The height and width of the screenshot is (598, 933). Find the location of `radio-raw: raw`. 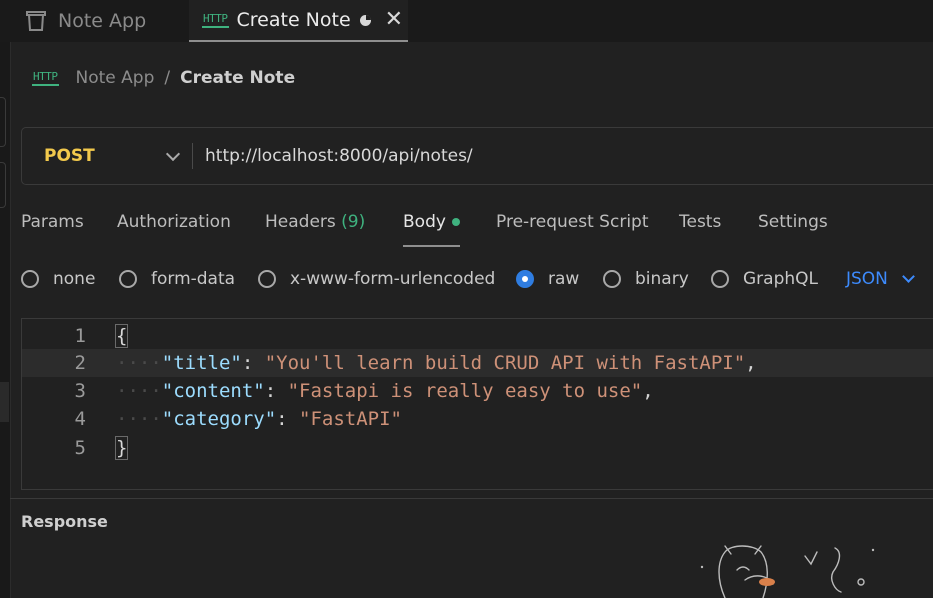

radio-raw: raw is located at coordinates (547, 279).